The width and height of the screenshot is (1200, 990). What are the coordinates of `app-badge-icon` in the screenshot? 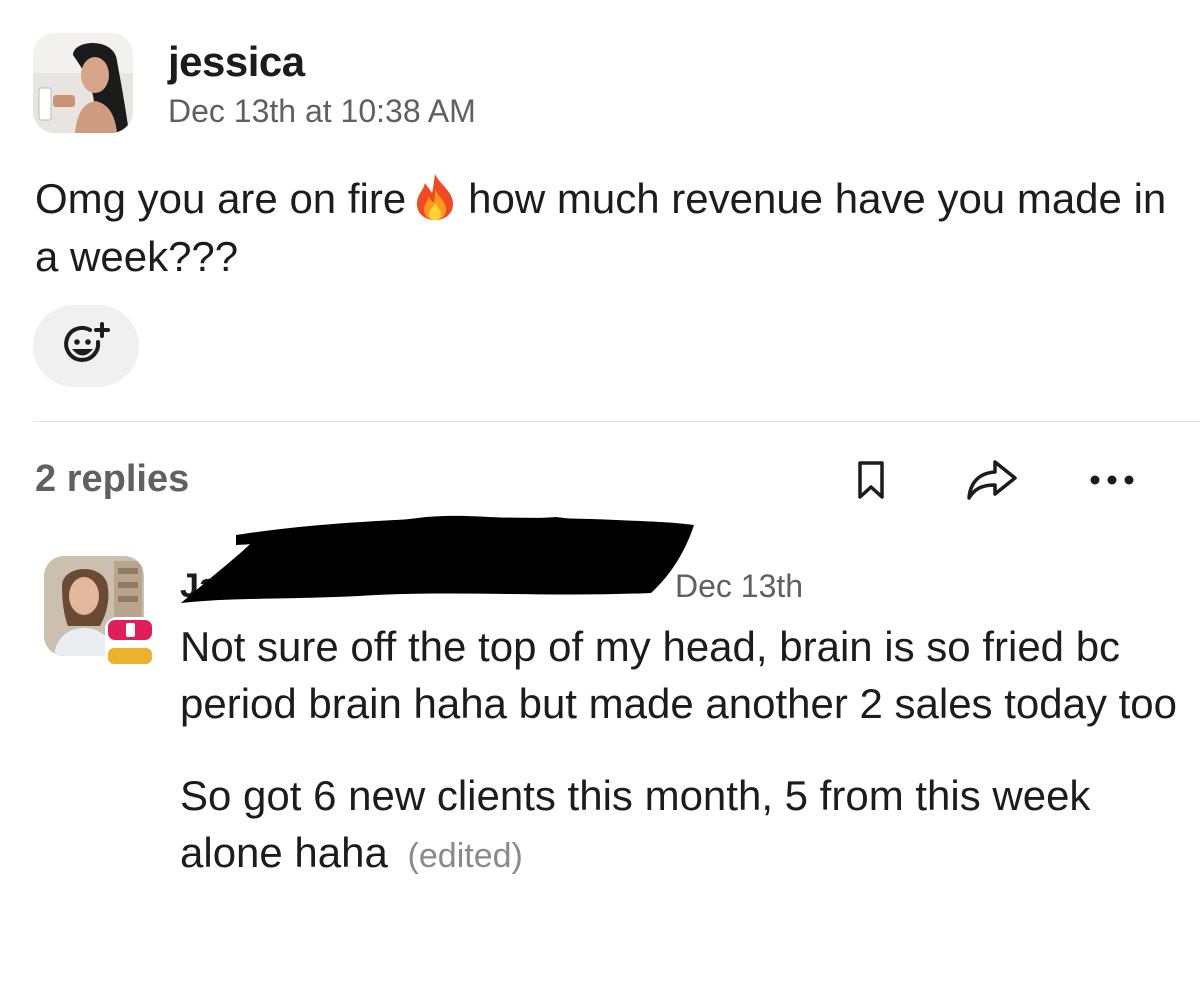 It's located at (130, 642).